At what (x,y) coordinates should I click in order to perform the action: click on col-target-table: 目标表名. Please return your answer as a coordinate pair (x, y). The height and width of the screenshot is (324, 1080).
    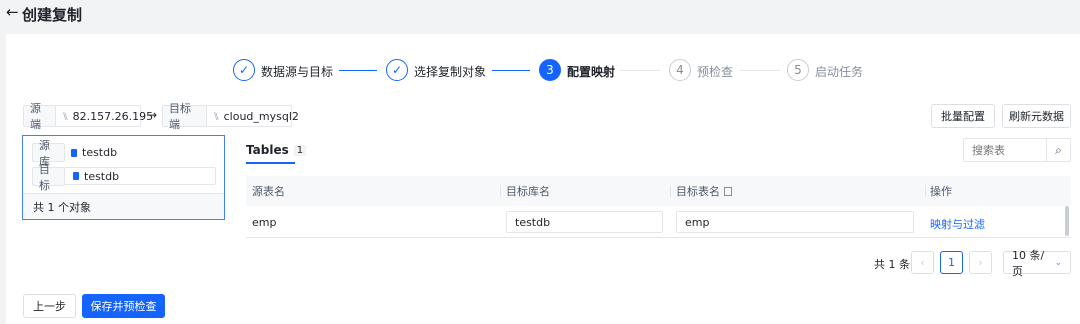
    Looking at the image, I should click on (704, 191).